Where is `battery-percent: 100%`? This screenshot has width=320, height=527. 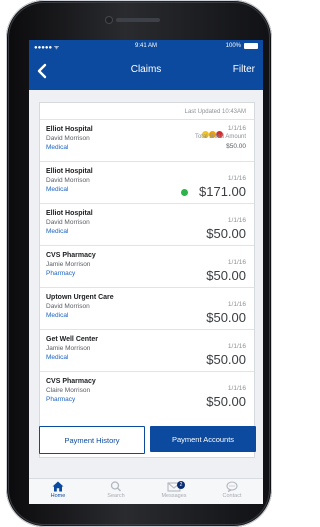
battery-percent: 100% is located at coordinates (233, 46).